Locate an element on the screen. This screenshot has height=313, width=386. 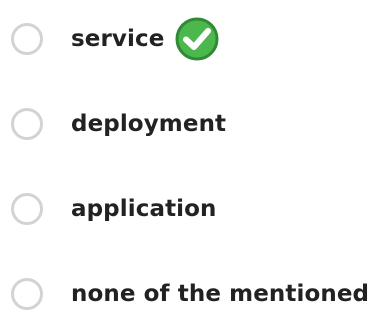
option-label: deployment is located at coordinates (149, 124).